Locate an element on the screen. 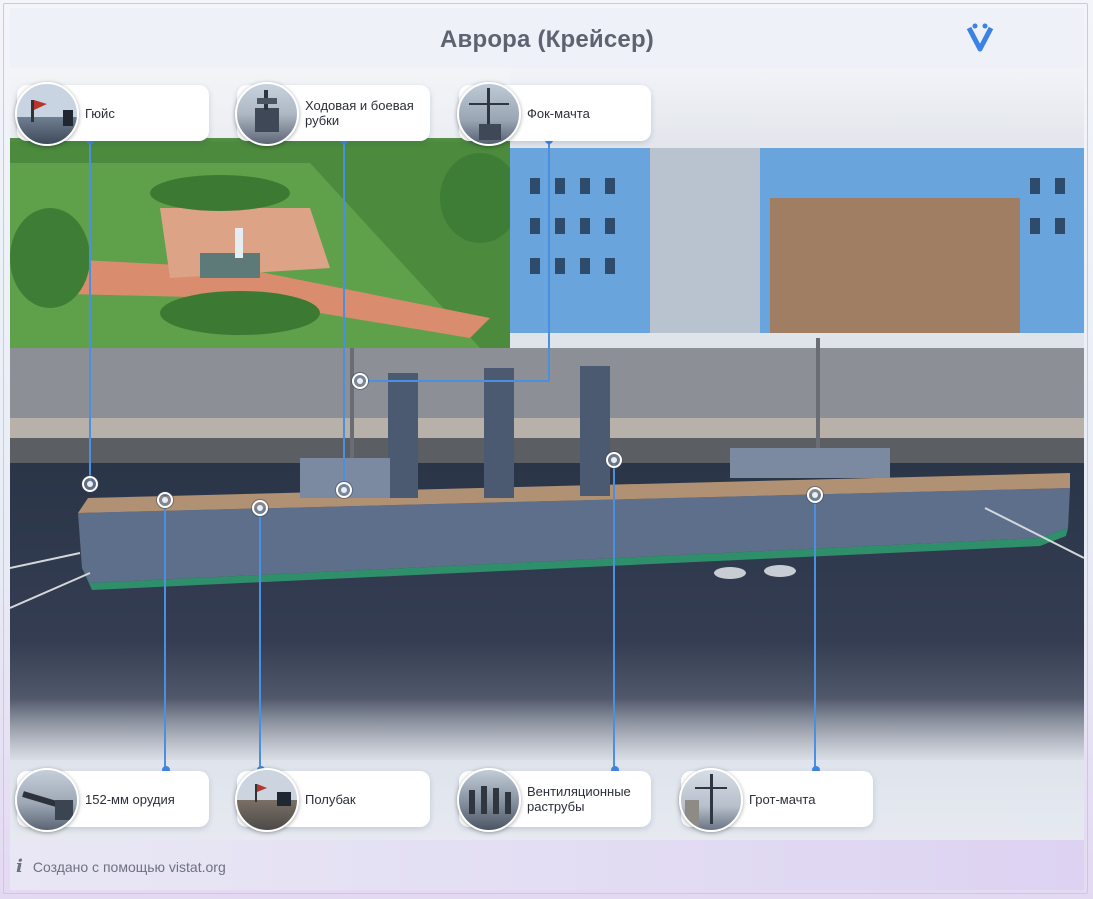 The height and width of the screenshot is (899, 1093). hotspot-fok is located at coordinates (360, 381).